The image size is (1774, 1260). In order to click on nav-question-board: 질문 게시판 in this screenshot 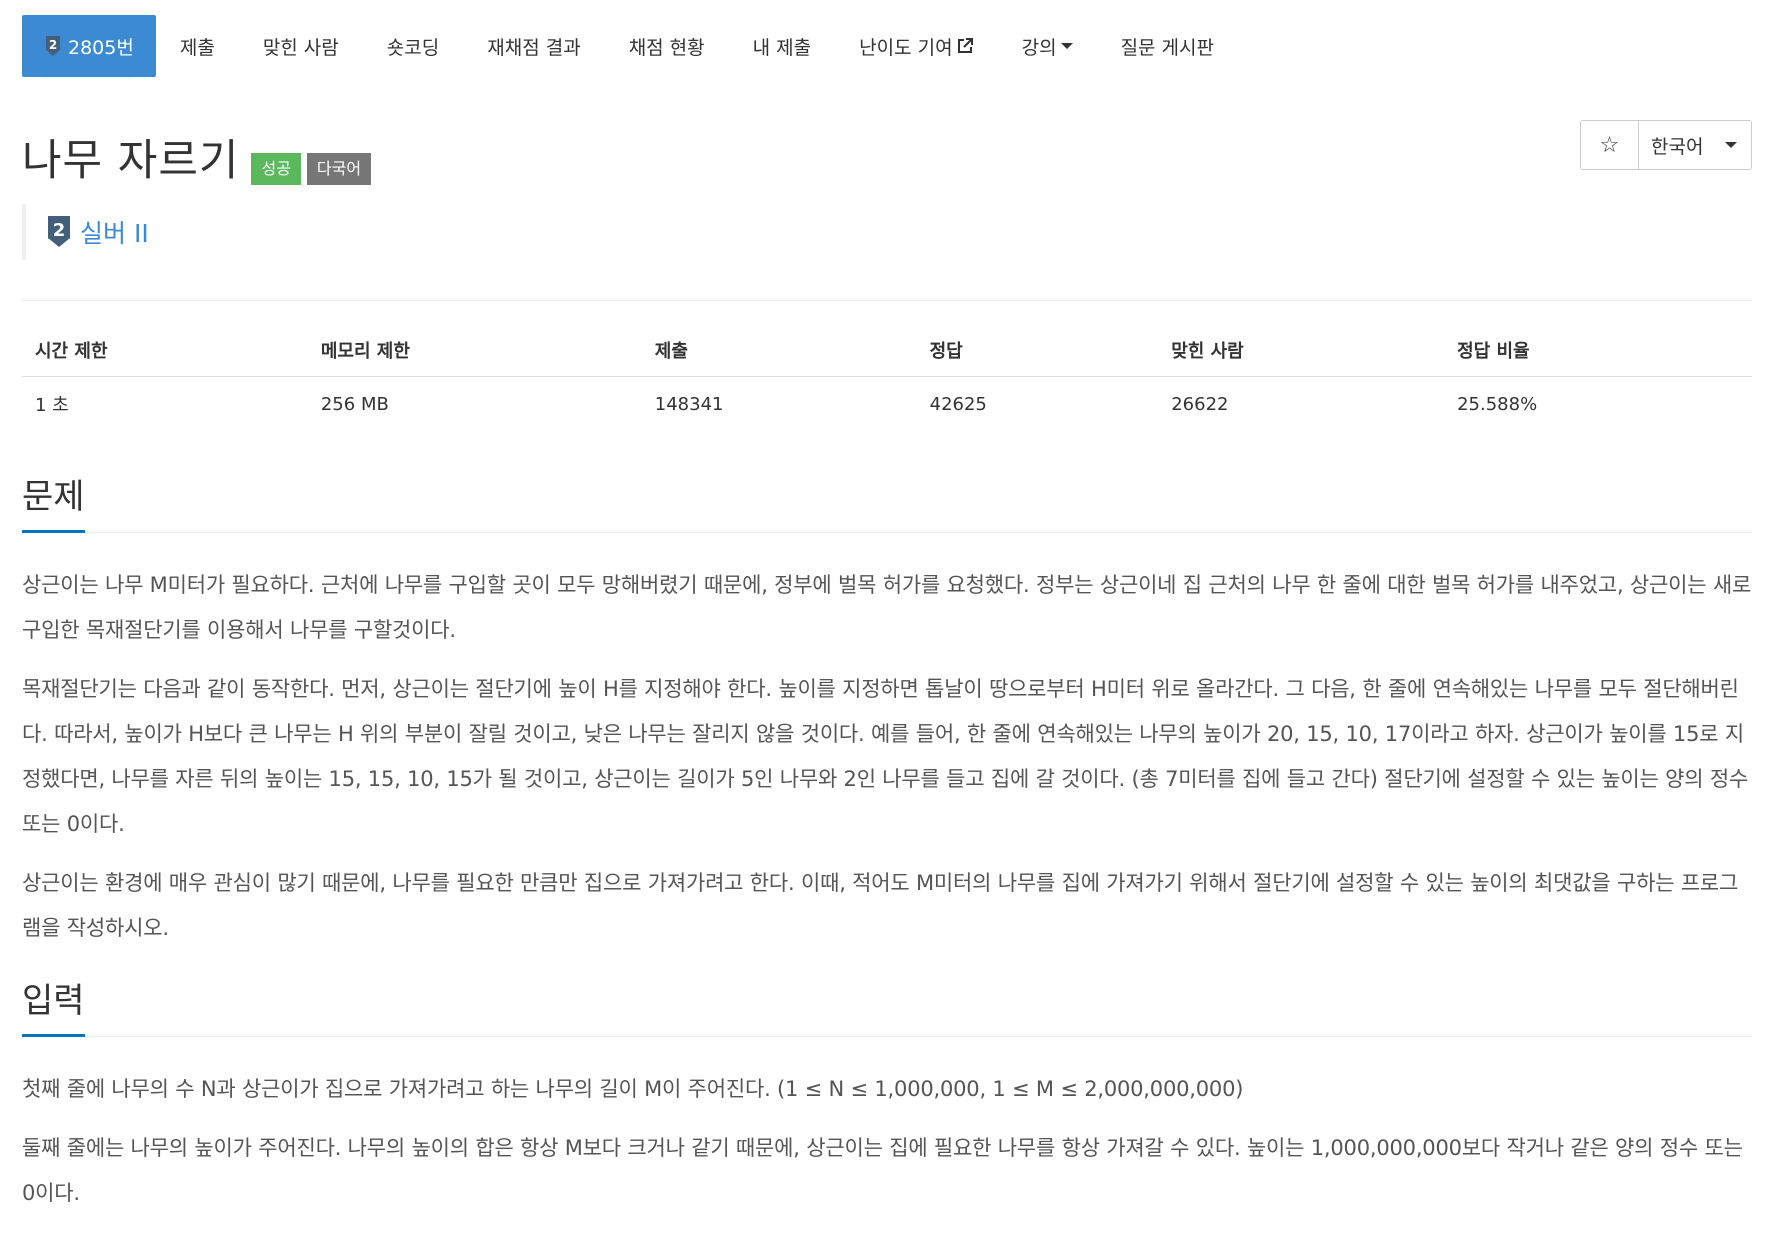, I will do `click(1167, 46)`.